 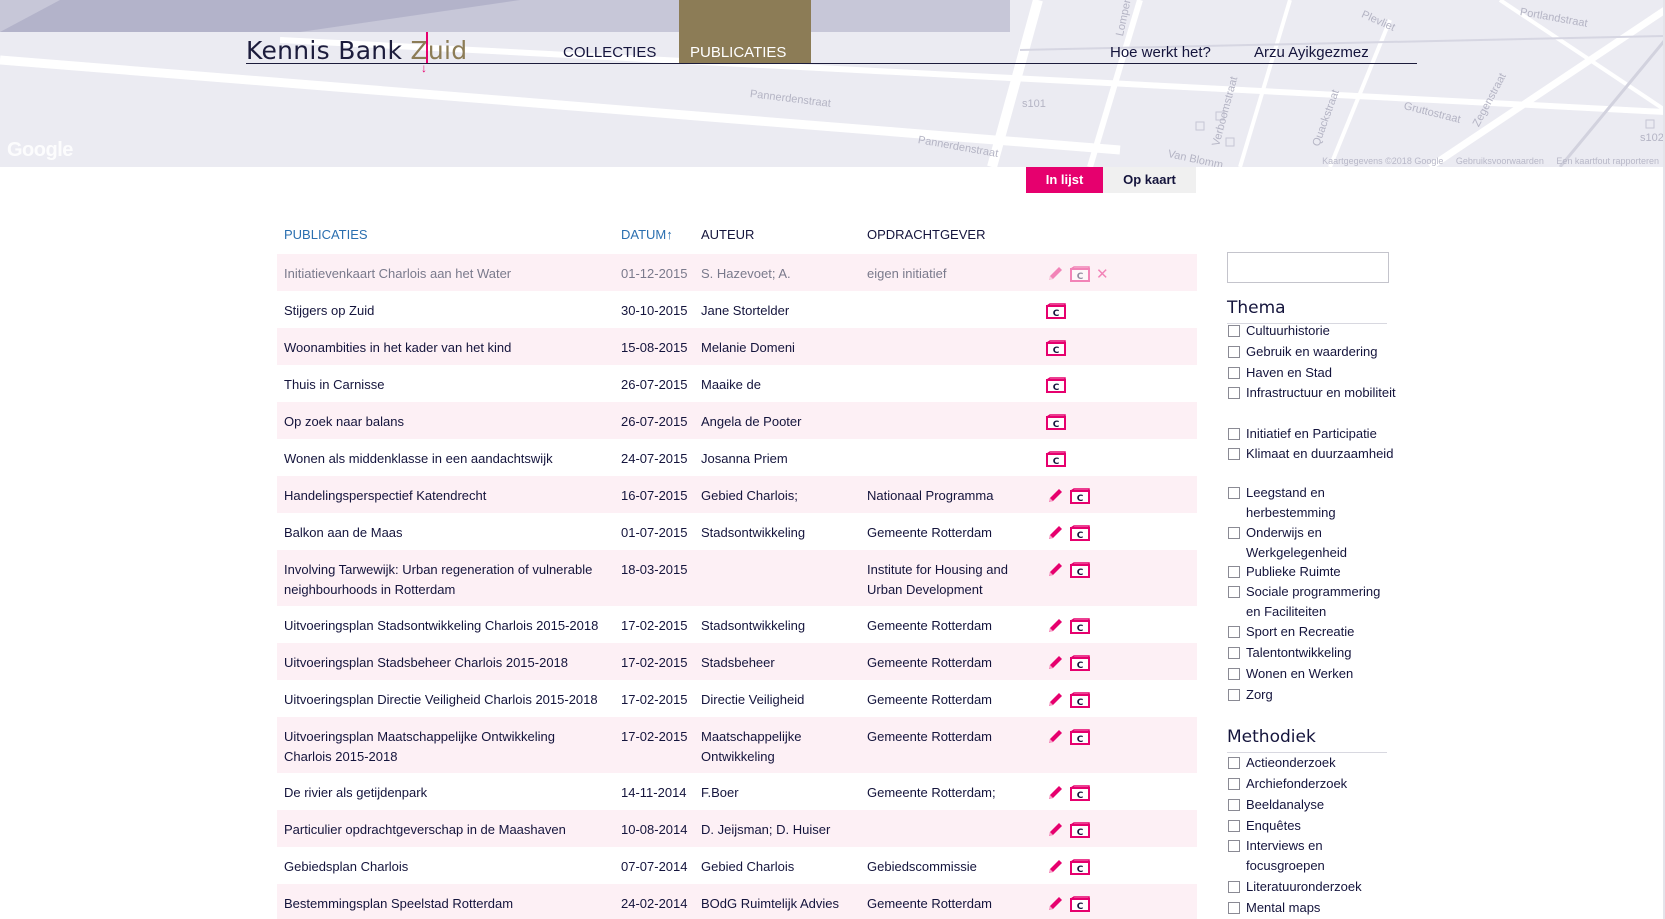 What do you see at coordinates (443, 274) in the screenshot?
I see `publication-title: Initiatievenkaart Charlois aan het Water` at bounding box center [443, 274].